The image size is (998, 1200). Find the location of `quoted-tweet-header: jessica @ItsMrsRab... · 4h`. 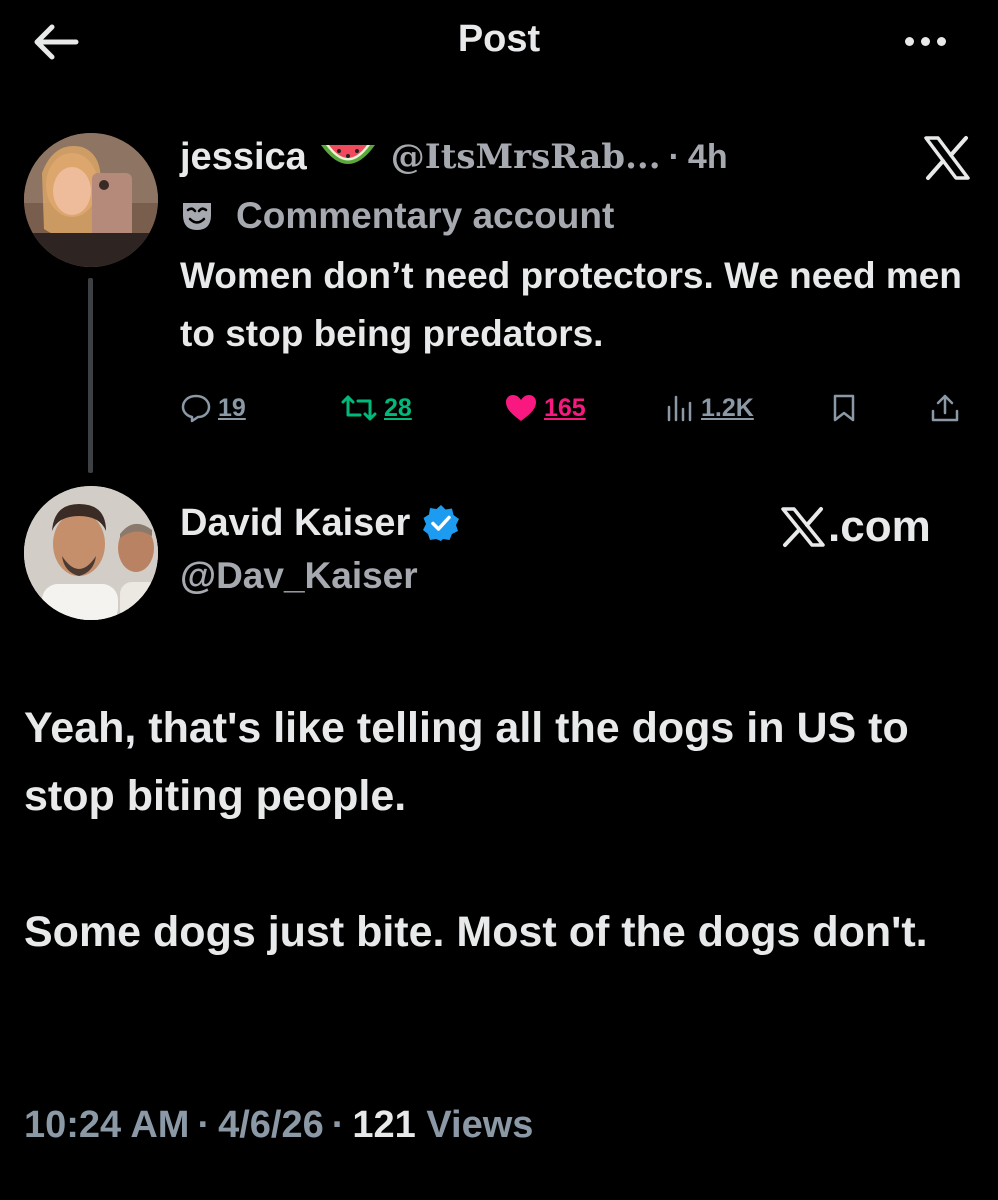

quoted-tweet-header: jessica @ItsMrsRab... · 4h is located at coordinates (454, 157).